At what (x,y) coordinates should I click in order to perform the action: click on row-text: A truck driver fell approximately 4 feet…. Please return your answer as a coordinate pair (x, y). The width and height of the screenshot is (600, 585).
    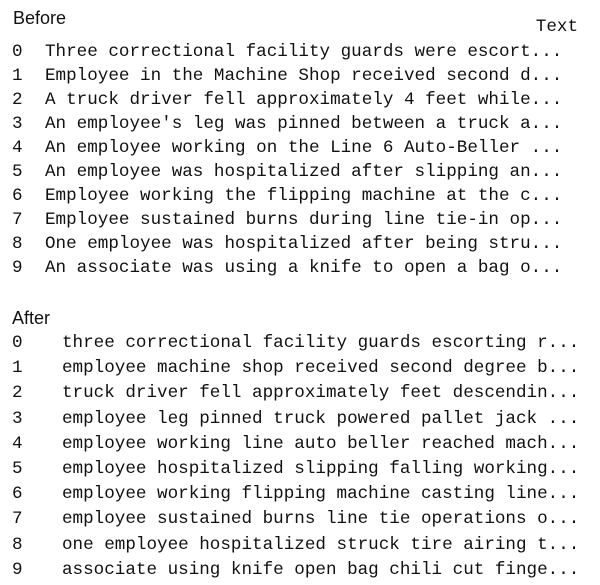
    Looking at the image, I should click on (304, 100).